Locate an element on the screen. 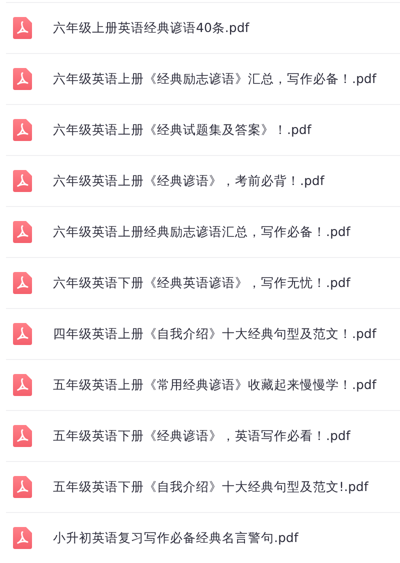  file-name: 六年级英语上册《经典试题集及答案》！.pdf is located at coordinates (182, 130).